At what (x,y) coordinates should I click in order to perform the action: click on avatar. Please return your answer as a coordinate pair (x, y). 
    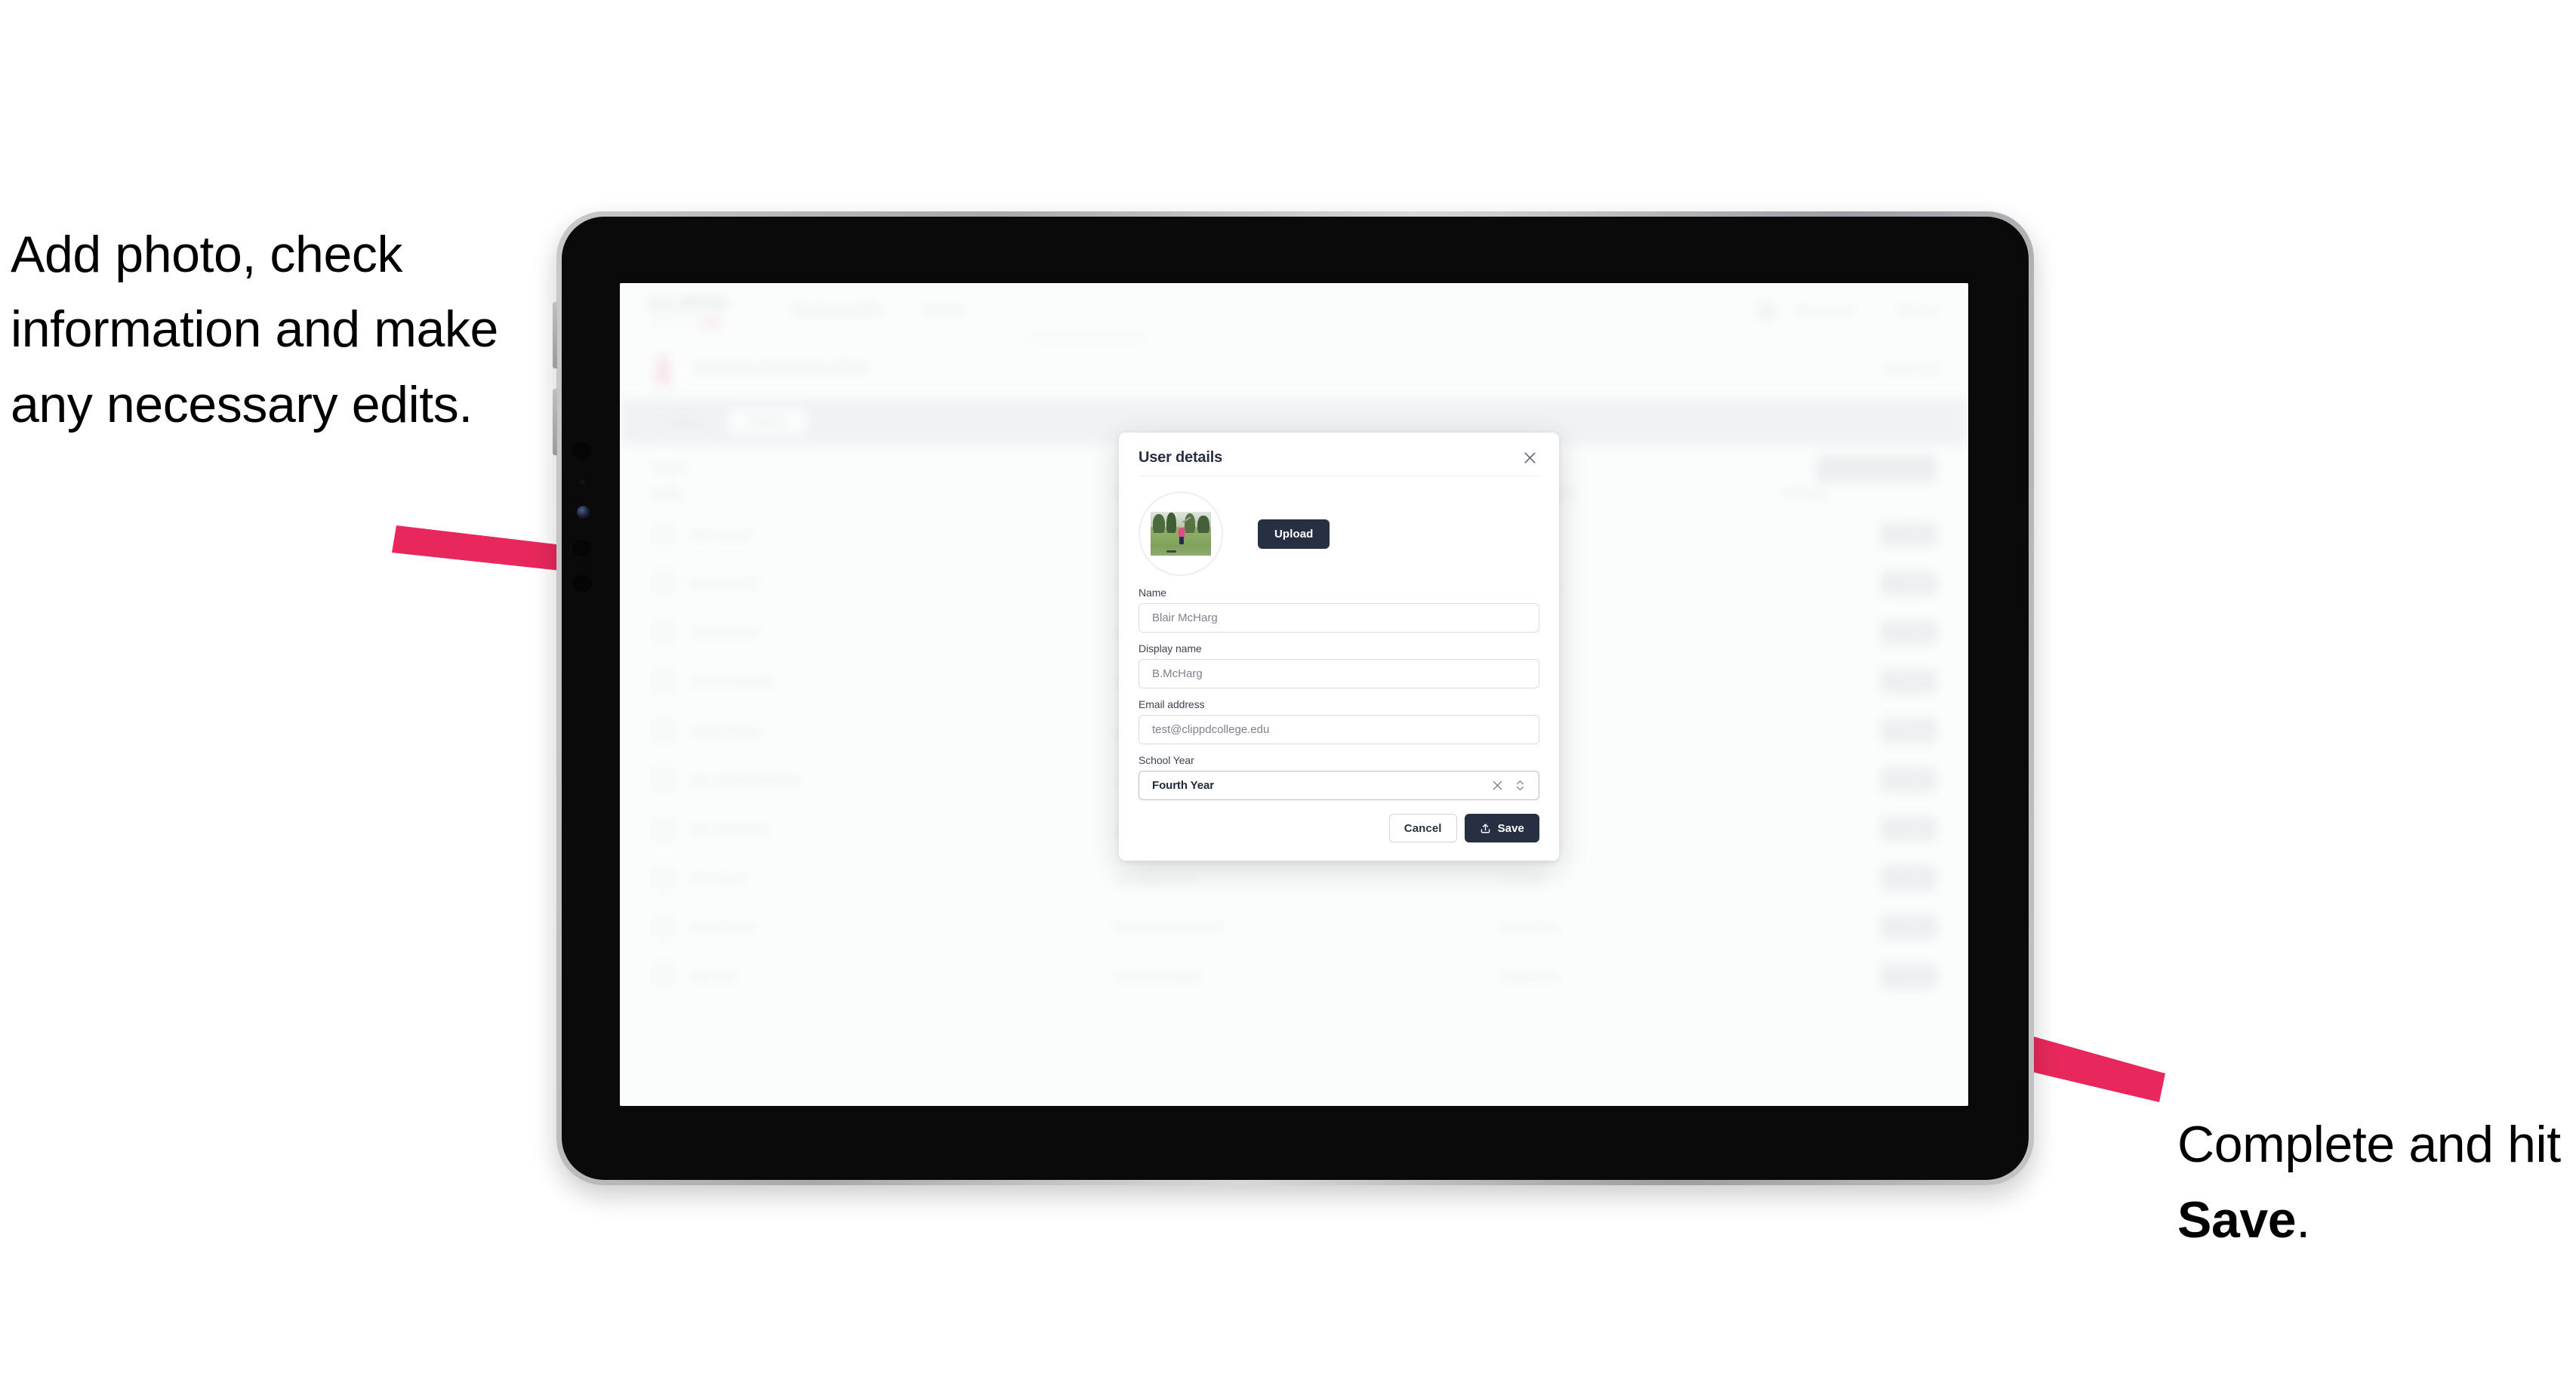
    Looking at the image, I should click on (1181, 533).